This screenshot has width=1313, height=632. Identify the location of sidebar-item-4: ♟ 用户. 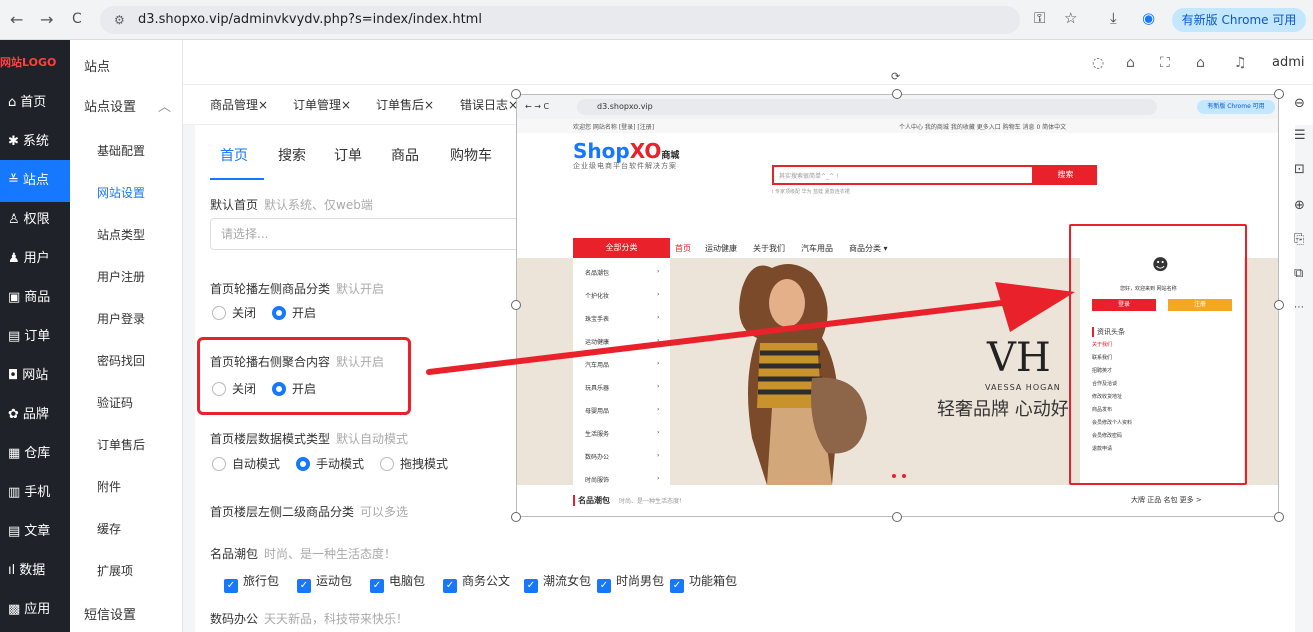
(35, 259).